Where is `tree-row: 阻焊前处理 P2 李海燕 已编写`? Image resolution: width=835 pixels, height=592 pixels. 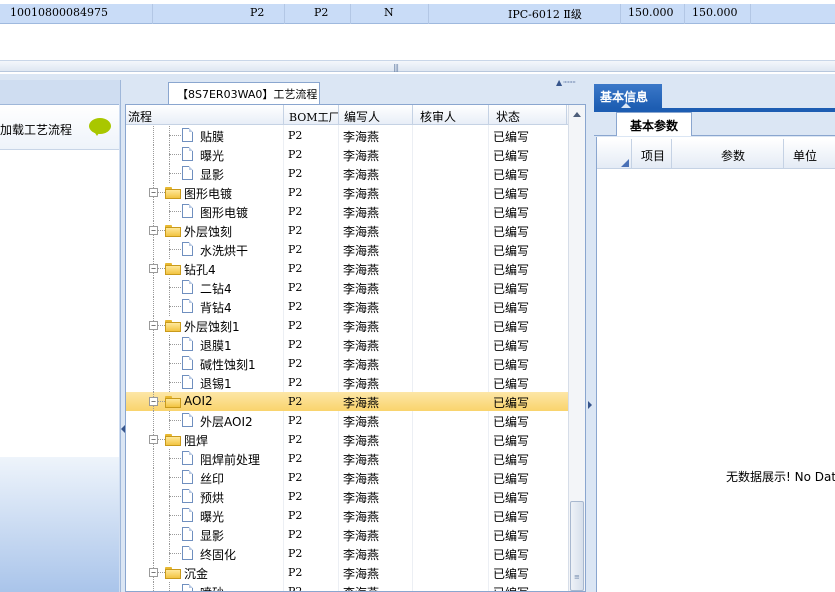 tree-row: 阻焊前处理 P2 李海燕 已编写 is located at coordinates (347, 458).